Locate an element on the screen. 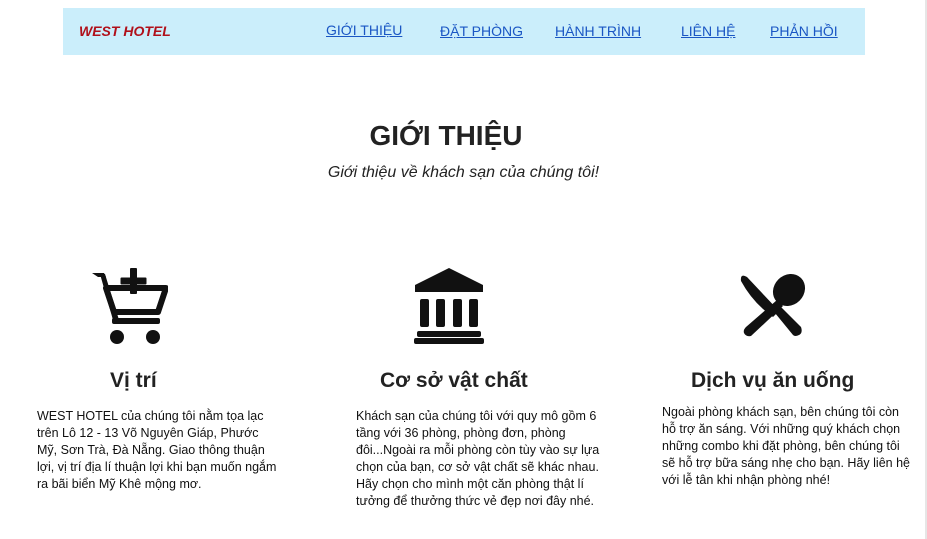  nav-link-gioi-thieu: GIỚI THIỆU is located at coordinates (364, 30).